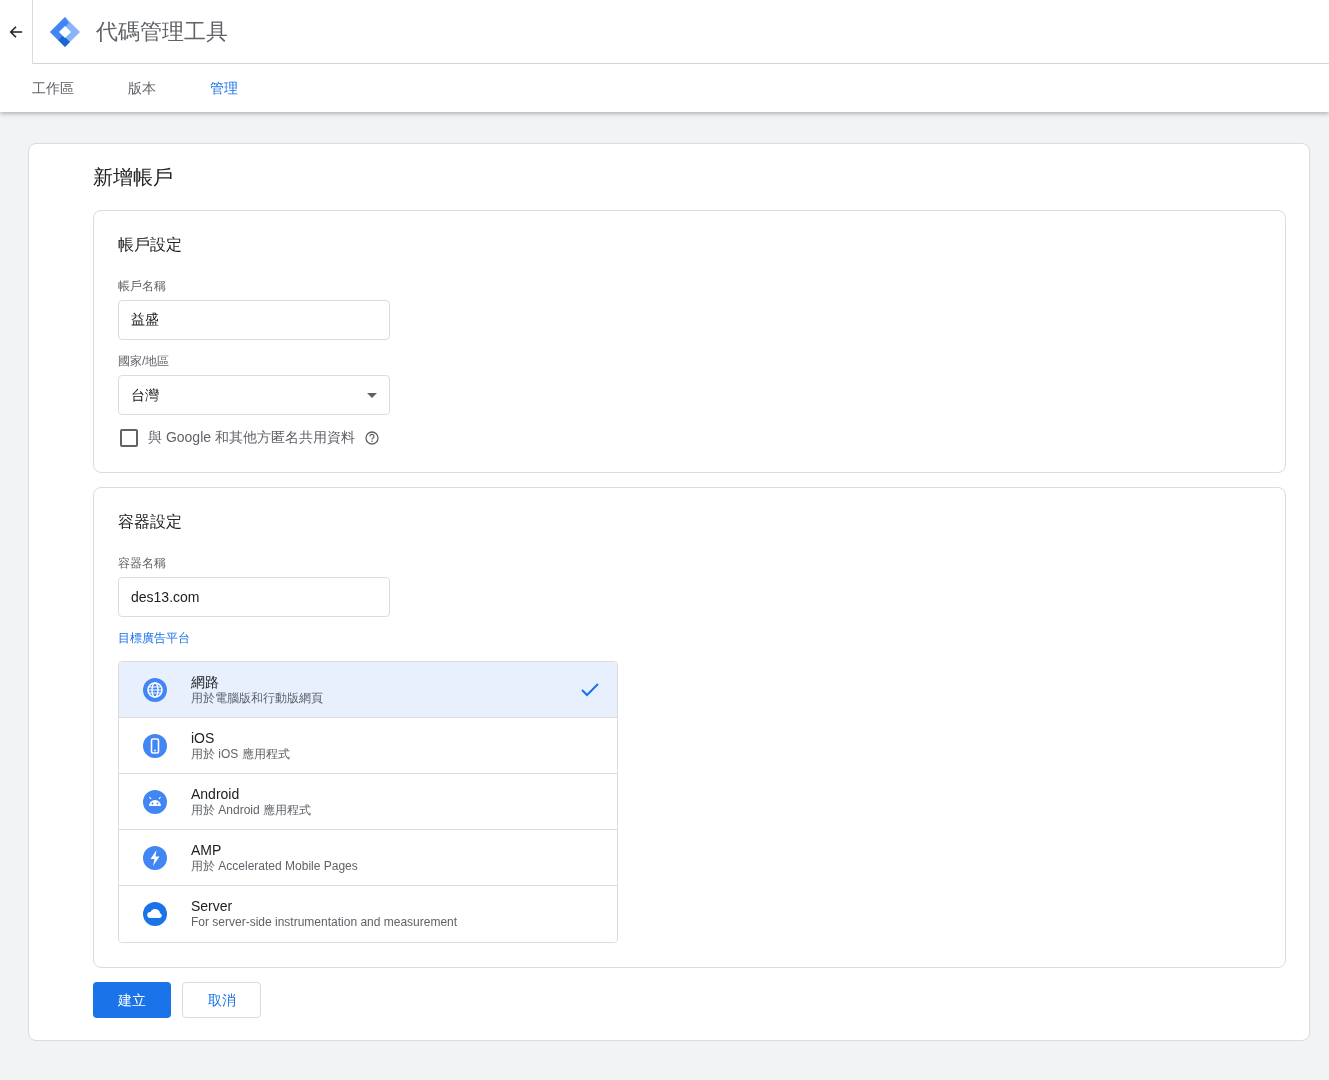  I want to click on field-label: 國家/地區, so click(144, 361).